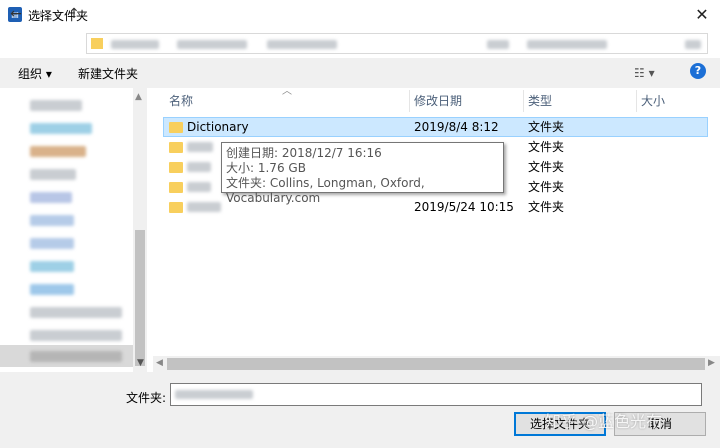 This screenshot has width=720, height=448. I want to click on folder-field-label: 文件夹:, so click(146, 398).